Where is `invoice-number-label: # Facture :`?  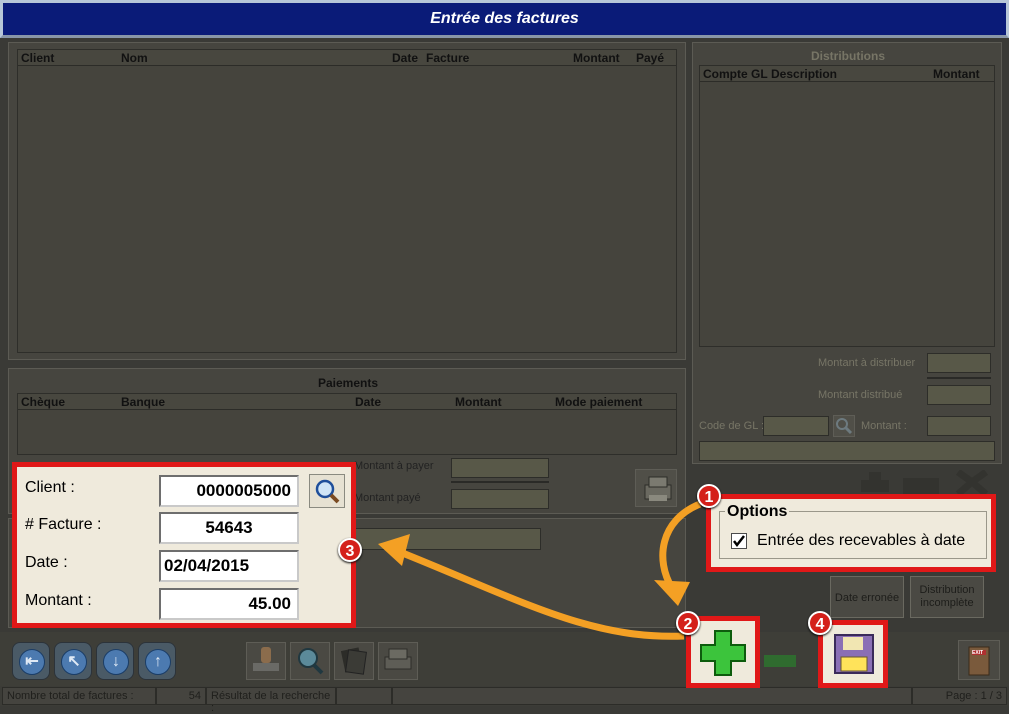
invoice-number-label: # Facture : is located at coordinates (63, 524).